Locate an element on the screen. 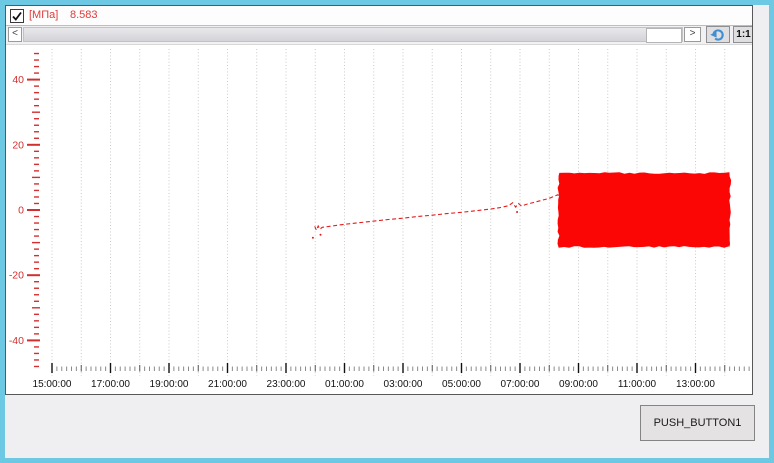 This screenshot has width=774, height=463. svg-text: 03:00:00 is located at coordinates (403, 384).